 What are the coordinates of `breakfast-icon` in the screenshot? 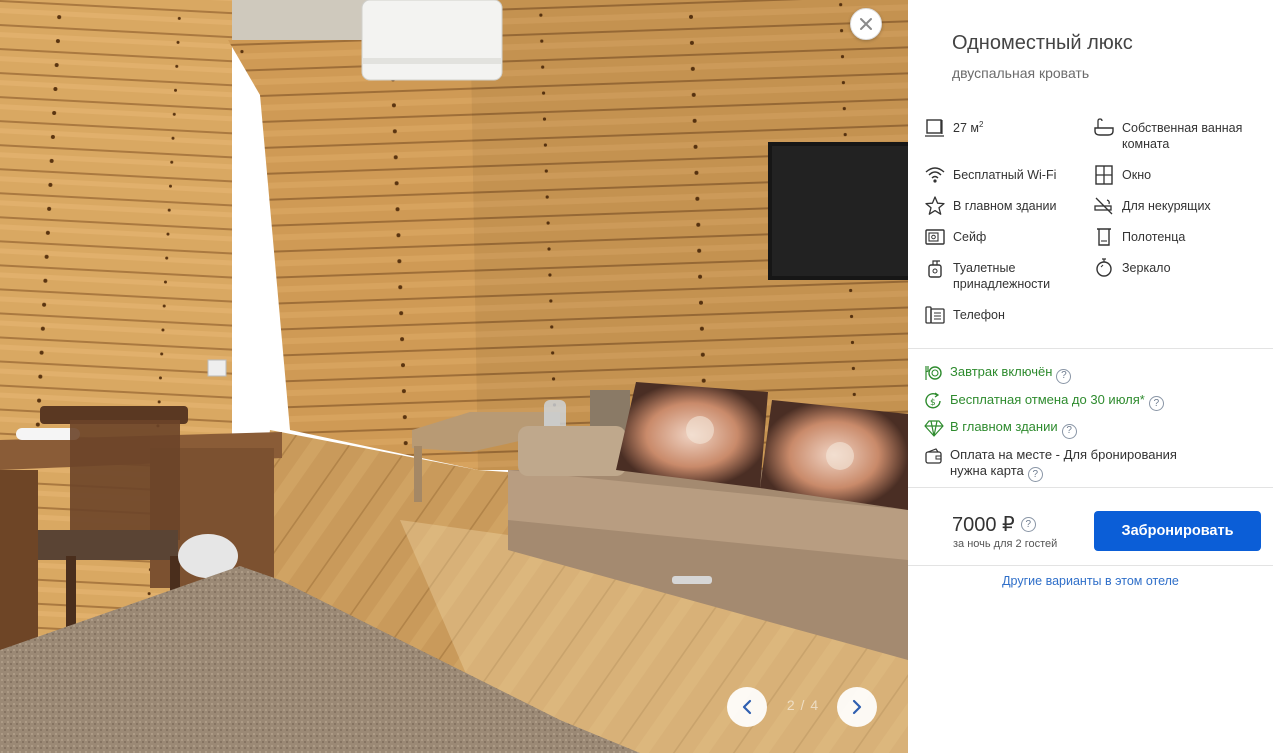 It's located at (934, 373).